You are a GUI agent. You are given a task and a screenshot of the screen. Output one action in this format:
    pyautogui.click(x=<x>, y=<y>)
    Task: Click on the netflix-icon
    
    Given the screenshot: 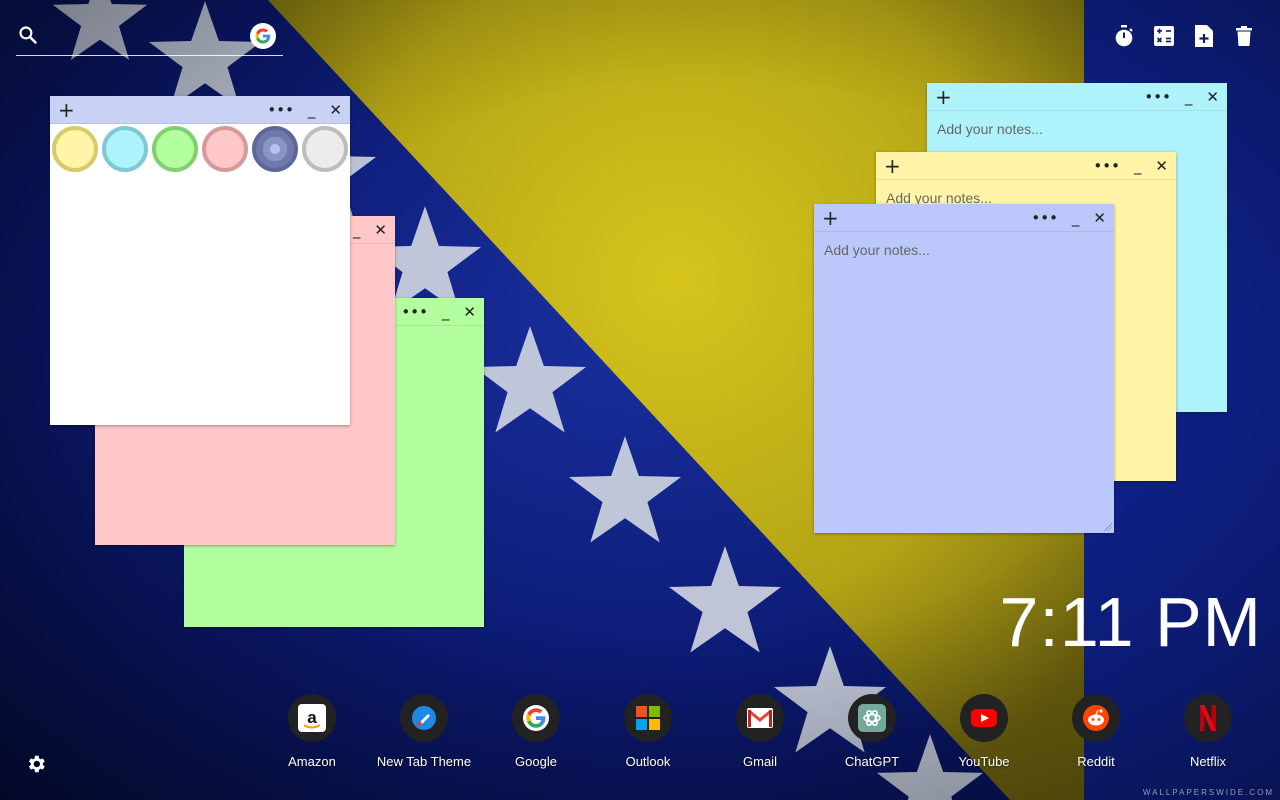 What is the action you would take?
    pyautogui.click(x=1208, y=718)
    